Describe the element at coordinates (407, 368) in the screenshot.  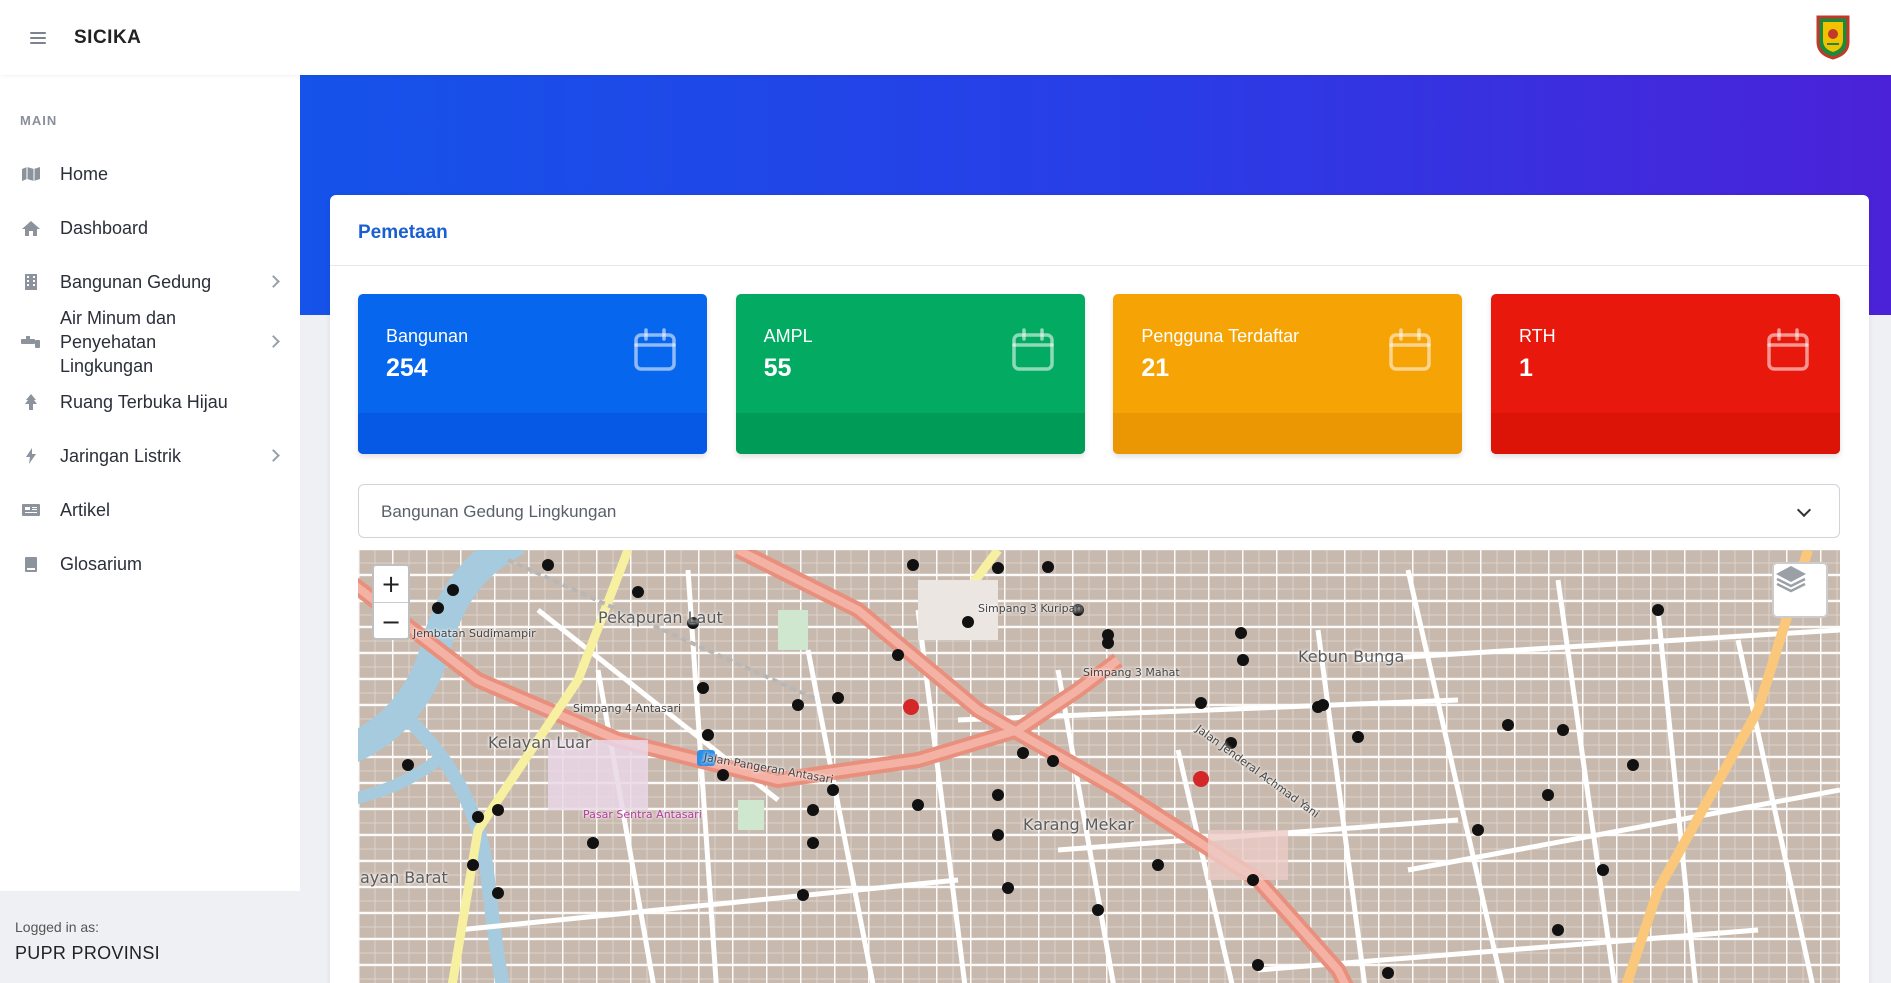
I see `stat-value: 254` at that location.